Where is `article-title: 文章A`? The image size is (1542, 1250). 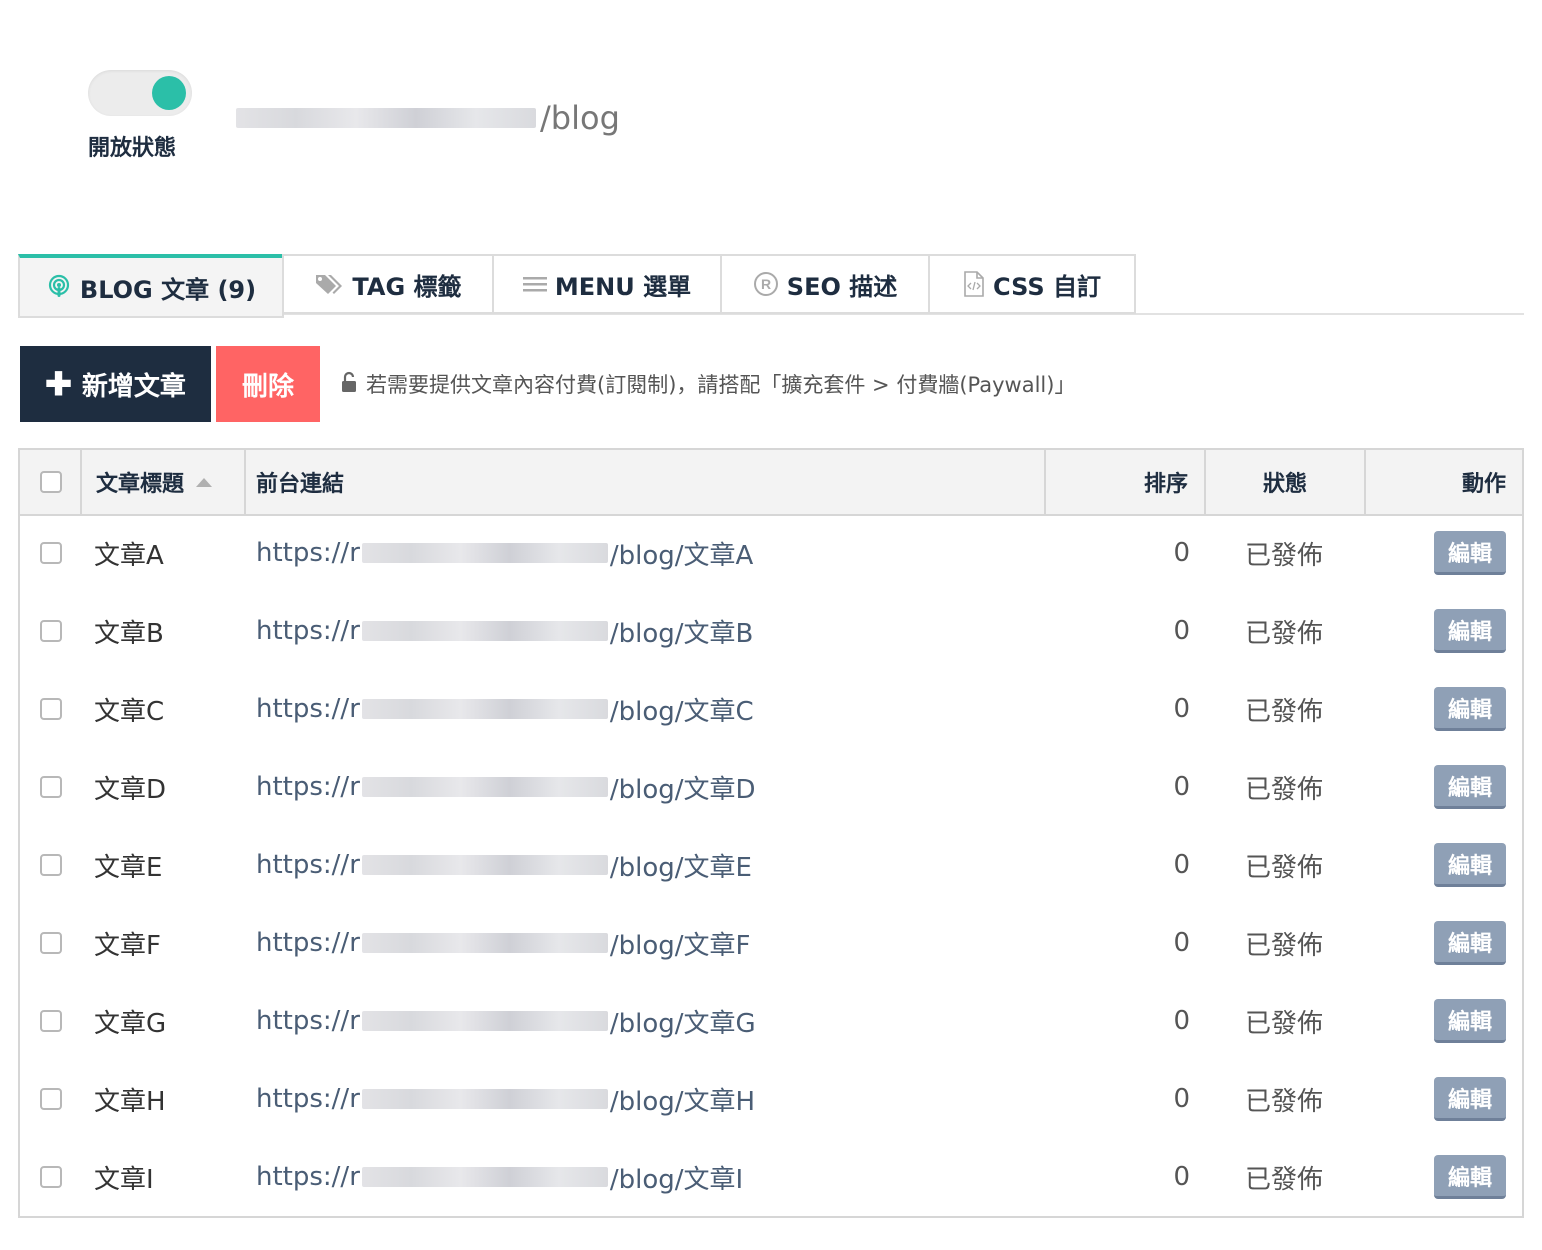
article-title: 文章A is located at coordinates (129, 555).